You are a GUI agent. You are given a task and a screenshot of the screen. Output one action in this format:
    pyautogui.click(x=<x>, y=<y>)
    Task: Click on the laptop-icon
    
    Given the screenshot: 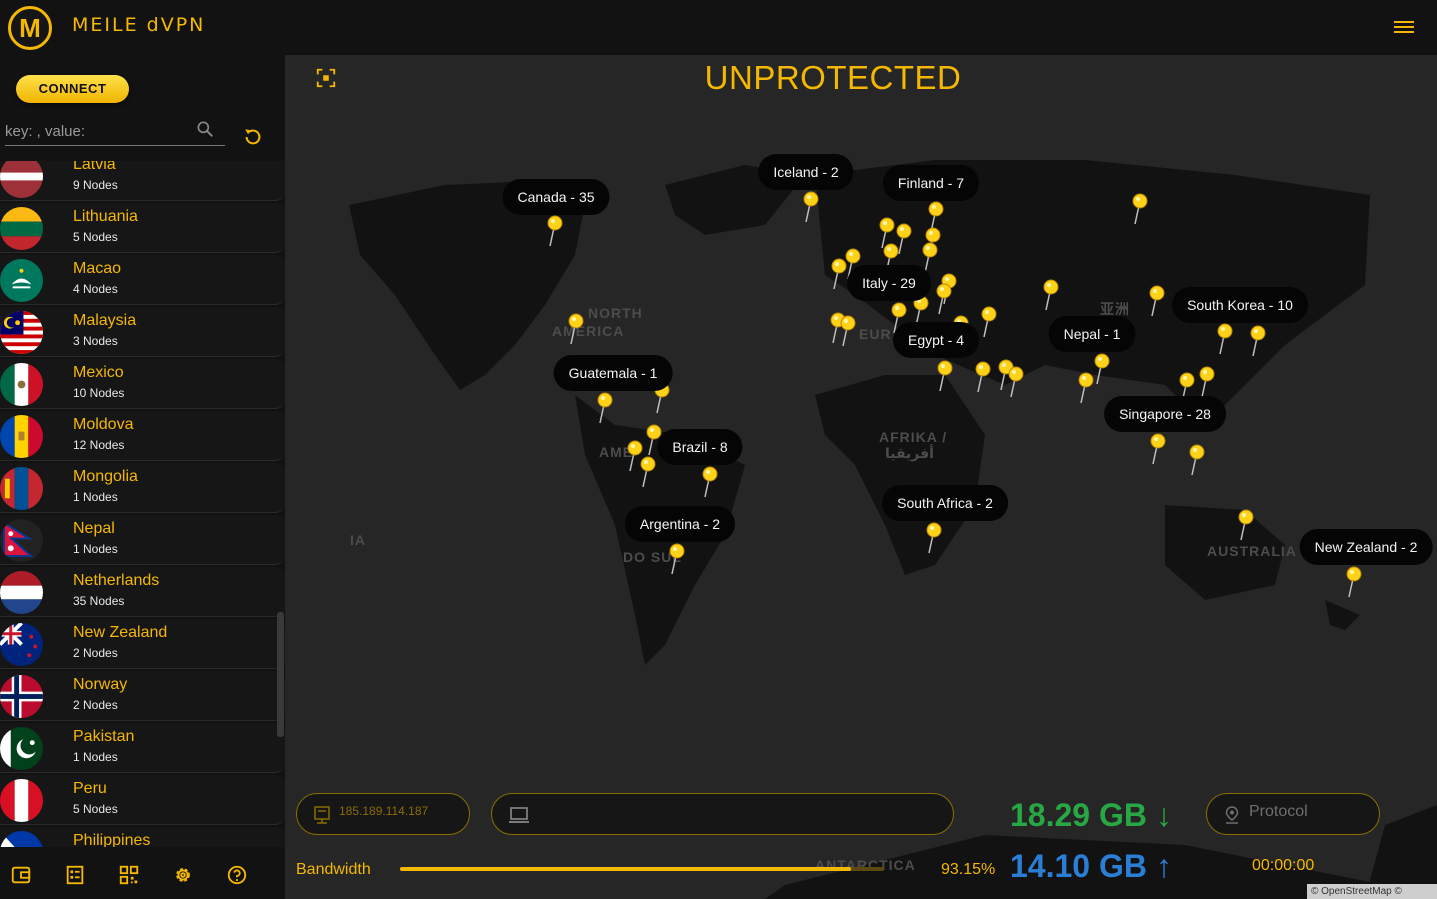 What is the action you would take?
    pyautogui.click(x=519, y=815)
    